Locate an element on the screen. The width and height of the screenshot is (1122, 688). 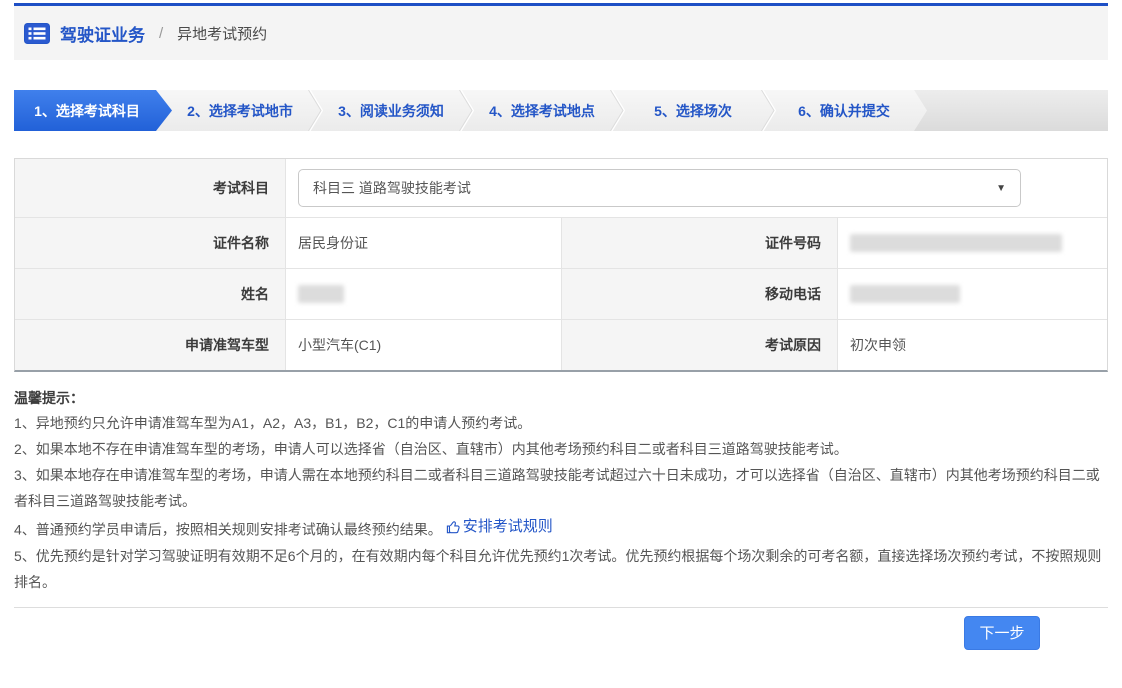
tab-step-5: 5、选择场次 is located at coordinates (693, 110).